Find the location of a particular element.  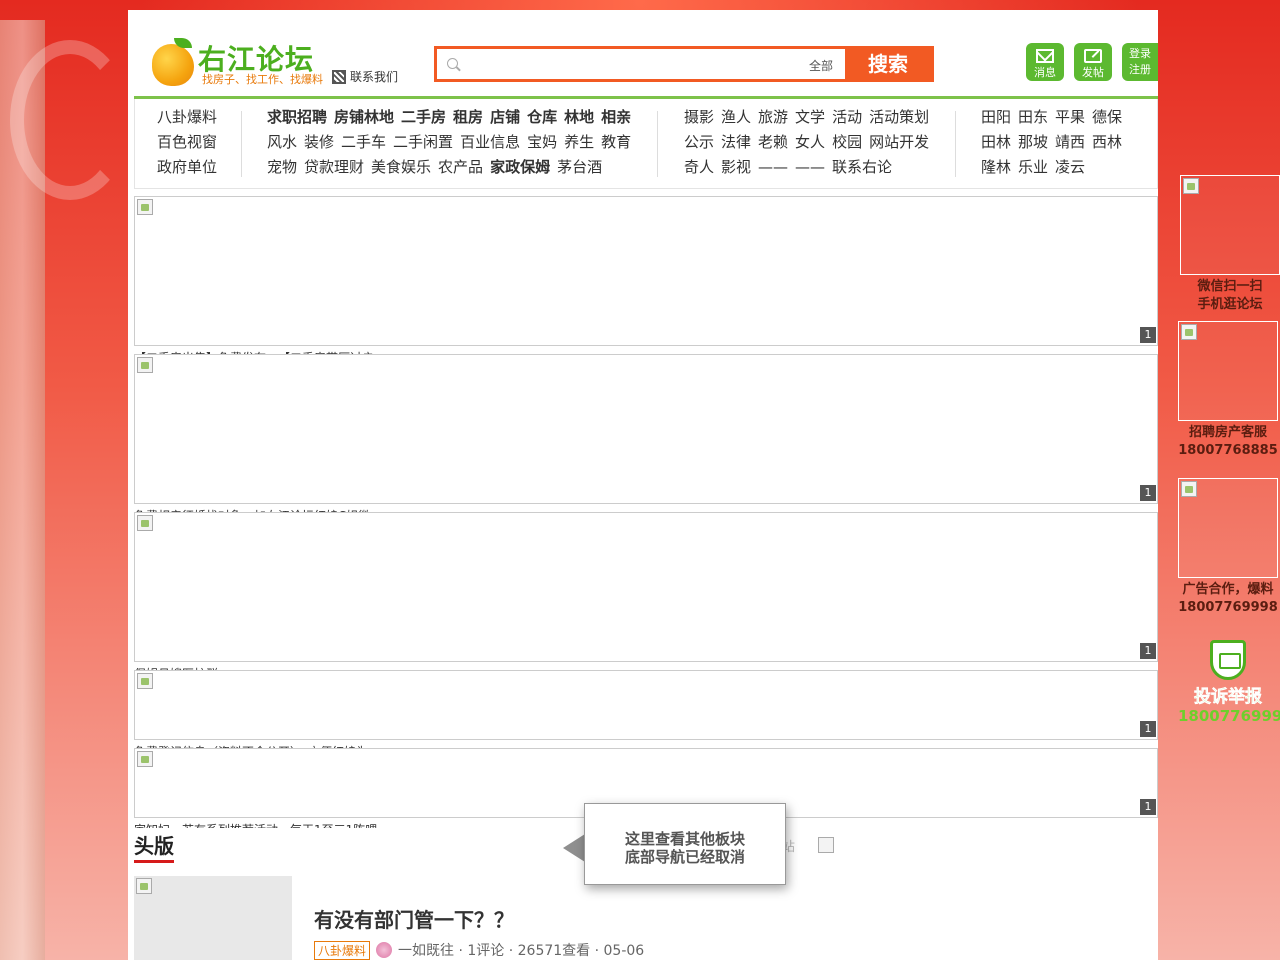

nav-item: 西林 is located at coordinates (1107, 142).